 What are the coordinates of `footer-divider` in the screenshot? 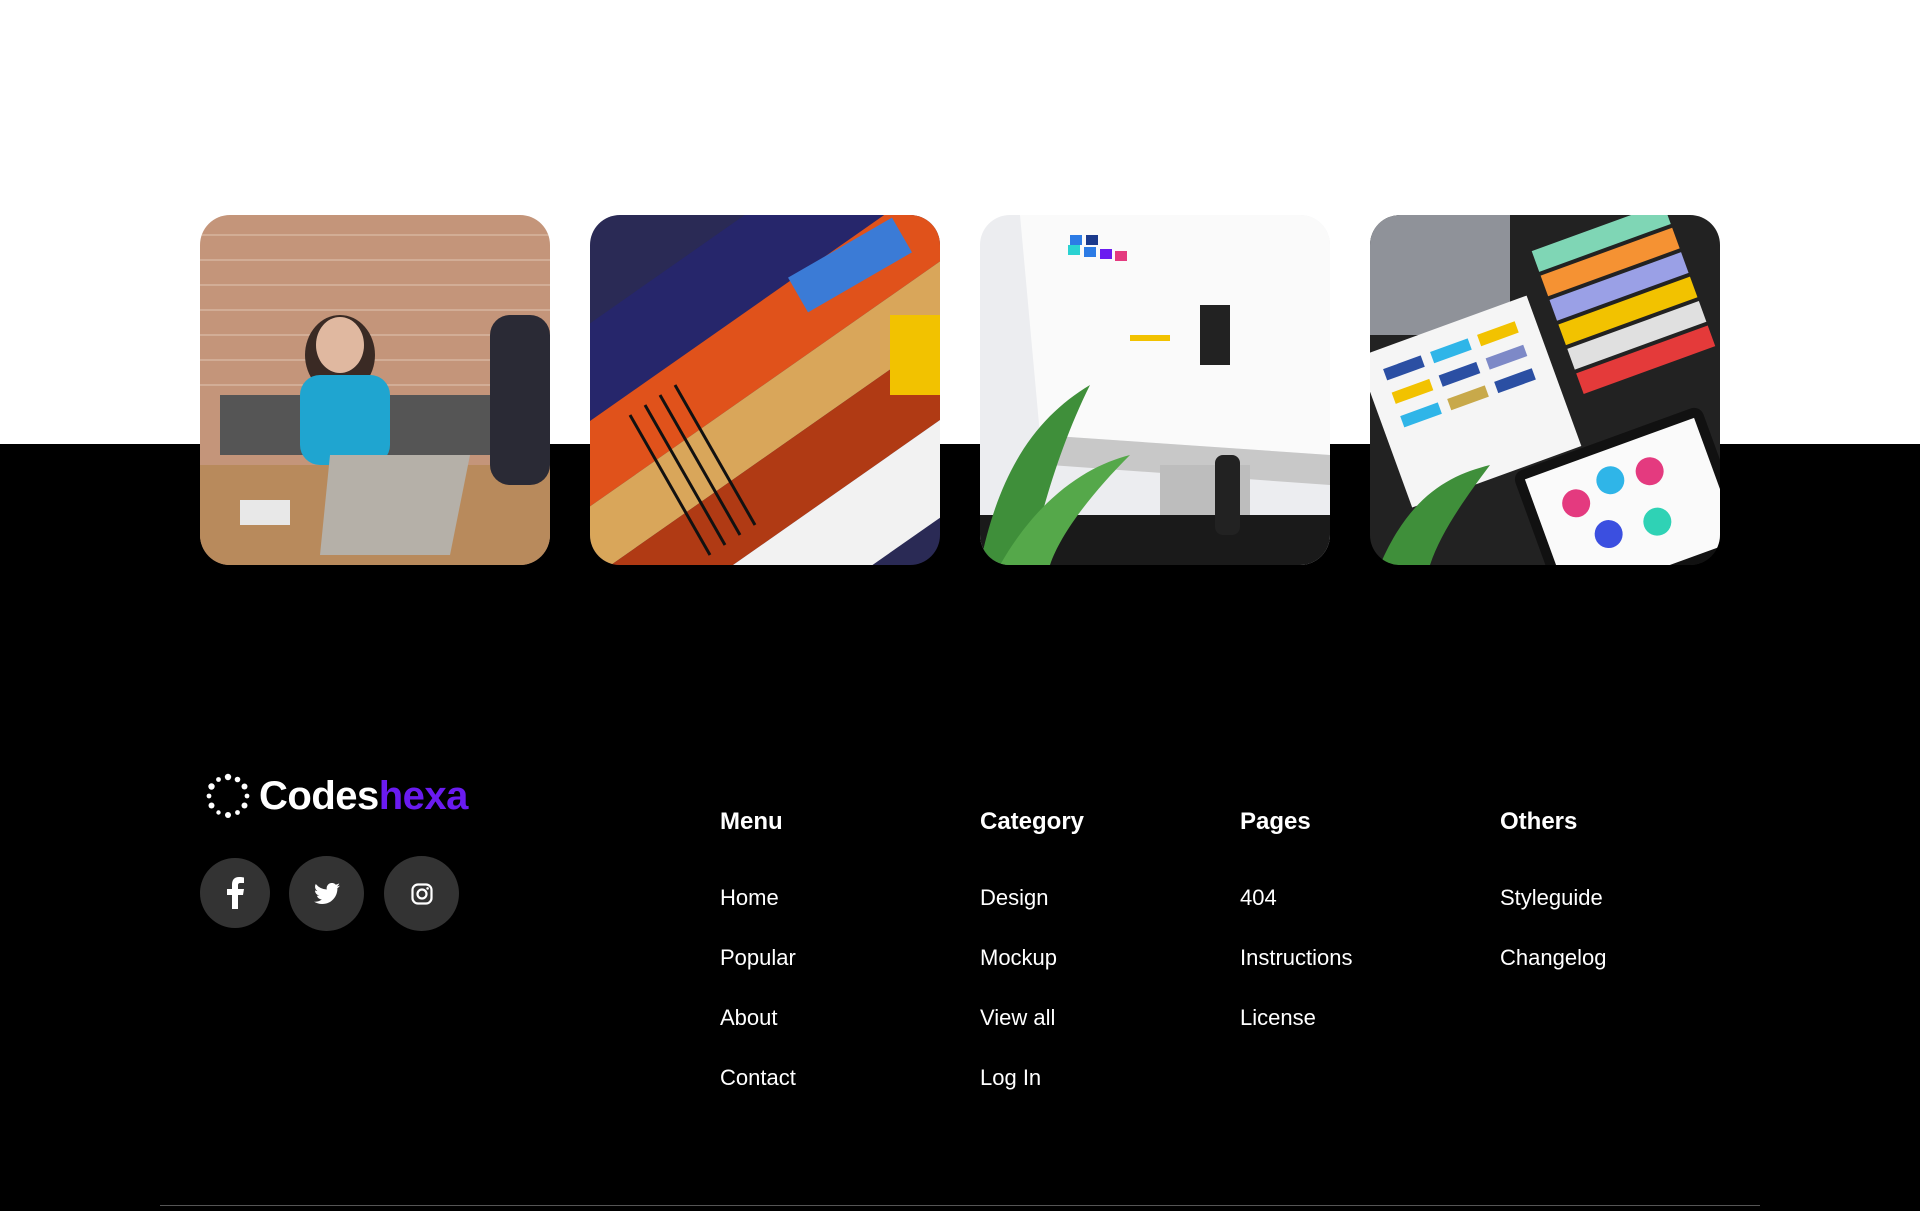 It's located at (960, 1205).